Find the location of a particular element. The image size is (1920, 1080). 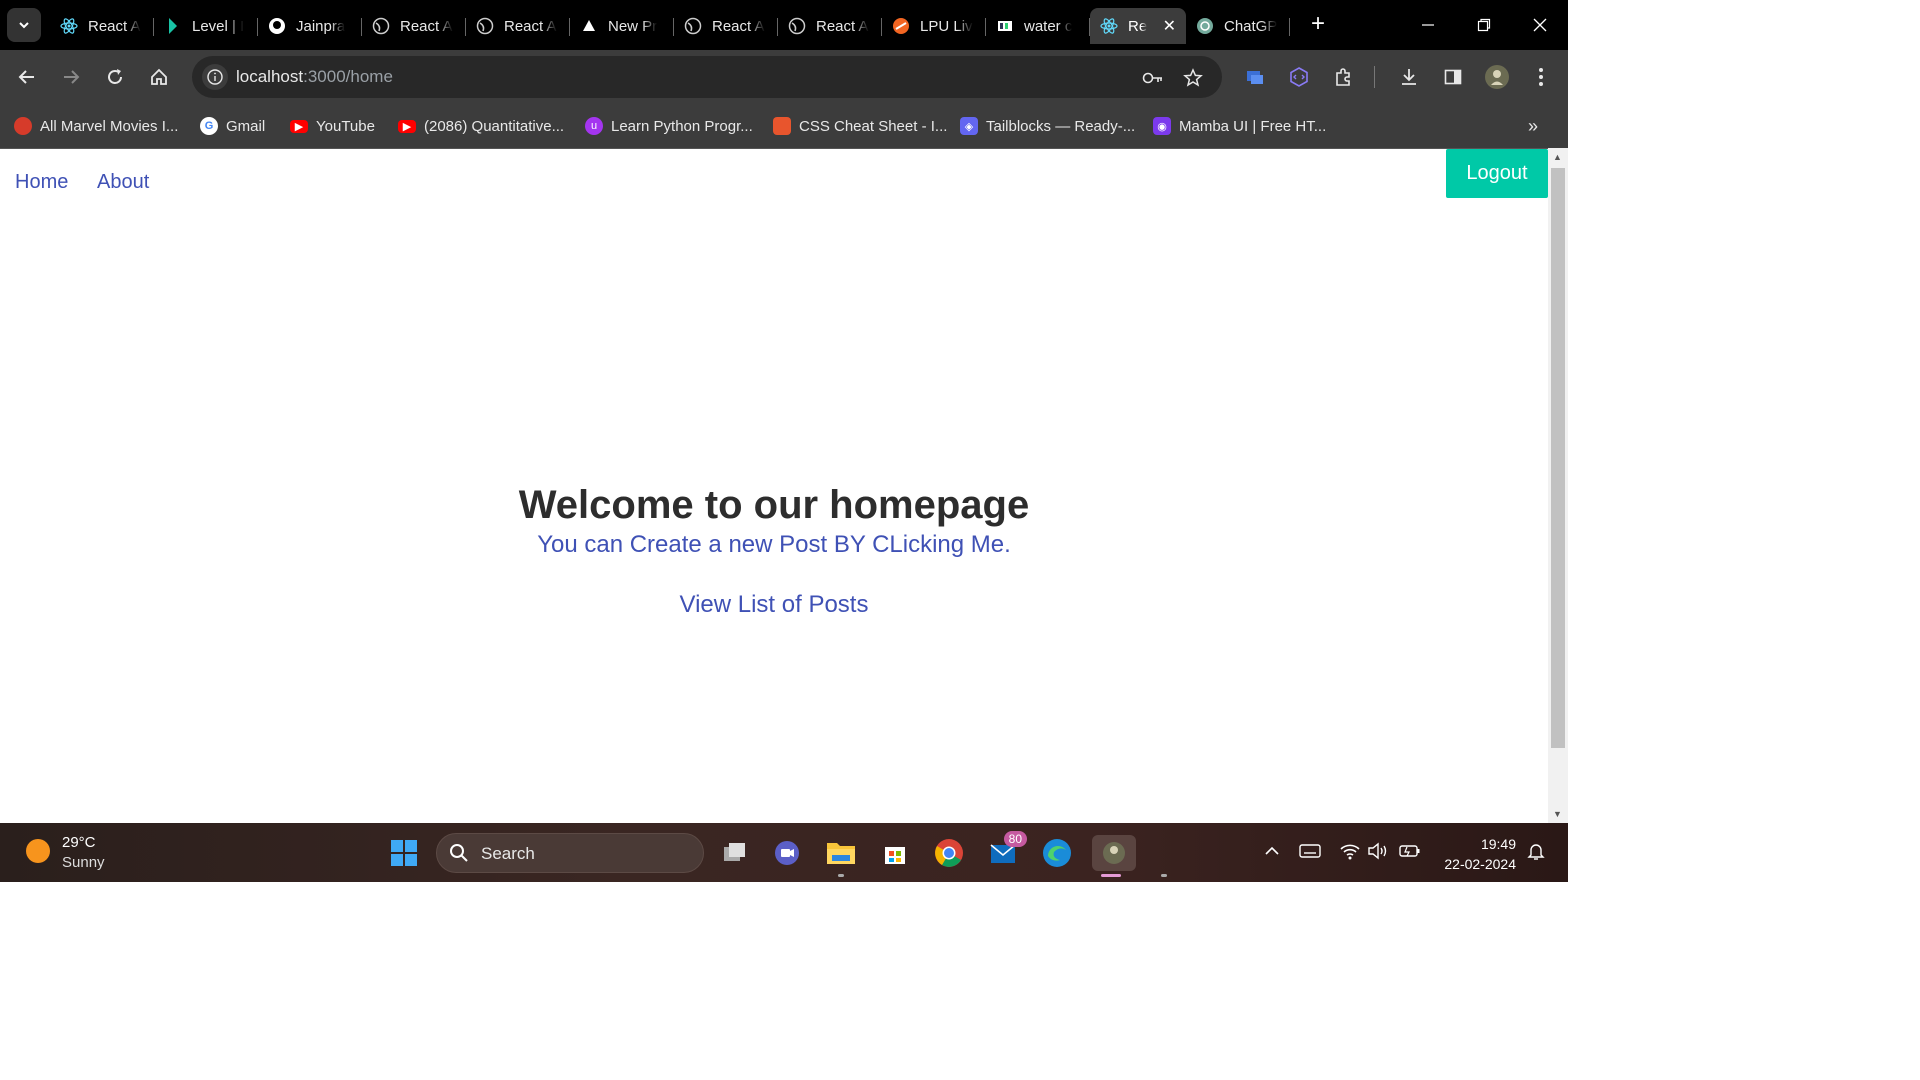

clock-time: 19:49 is located at coordinates (1498, 844).